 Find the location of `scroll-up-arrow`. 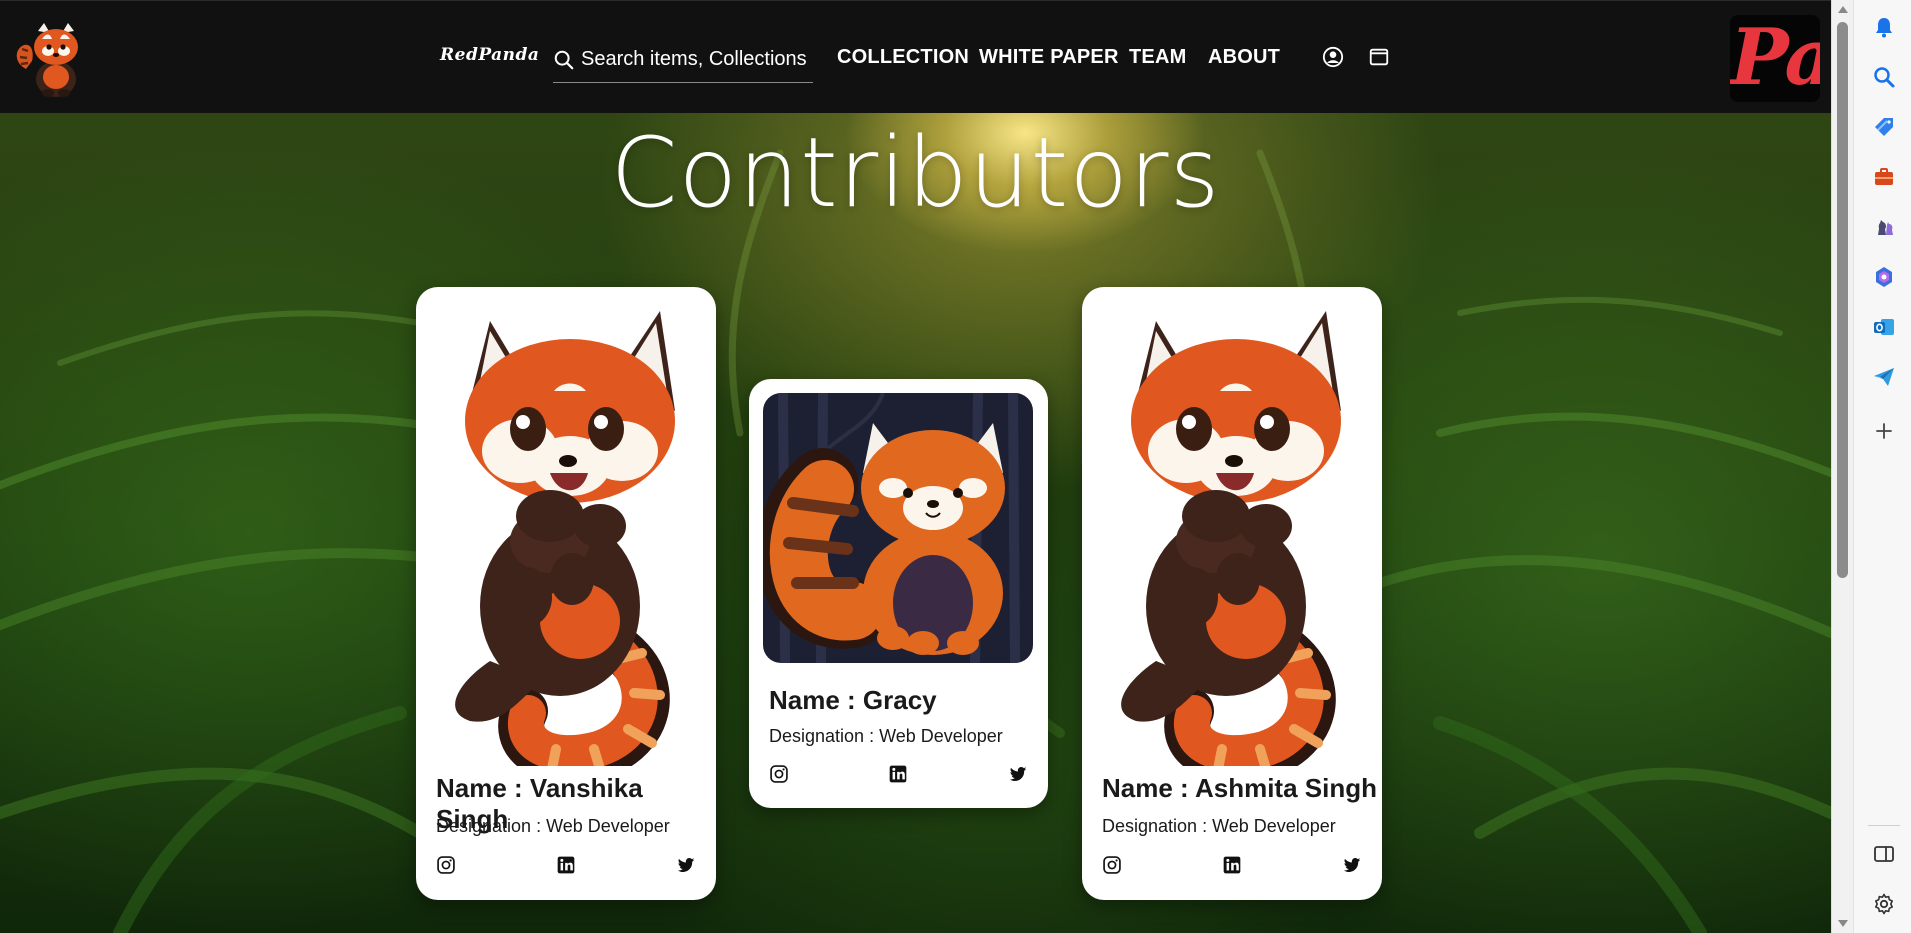

scroll-up-arrow is located at coordinates (1843, 9).